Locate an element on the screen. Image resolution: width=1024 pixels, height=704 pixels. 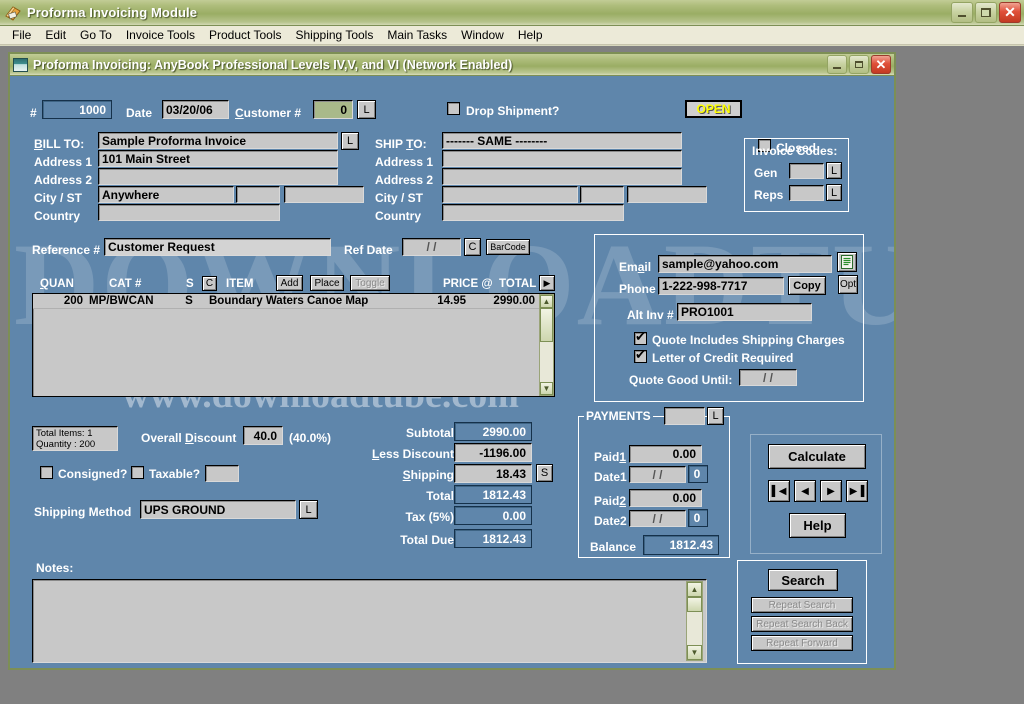
menu-item-main-tasks: Main Tasks is located at coordinates (417, 35).